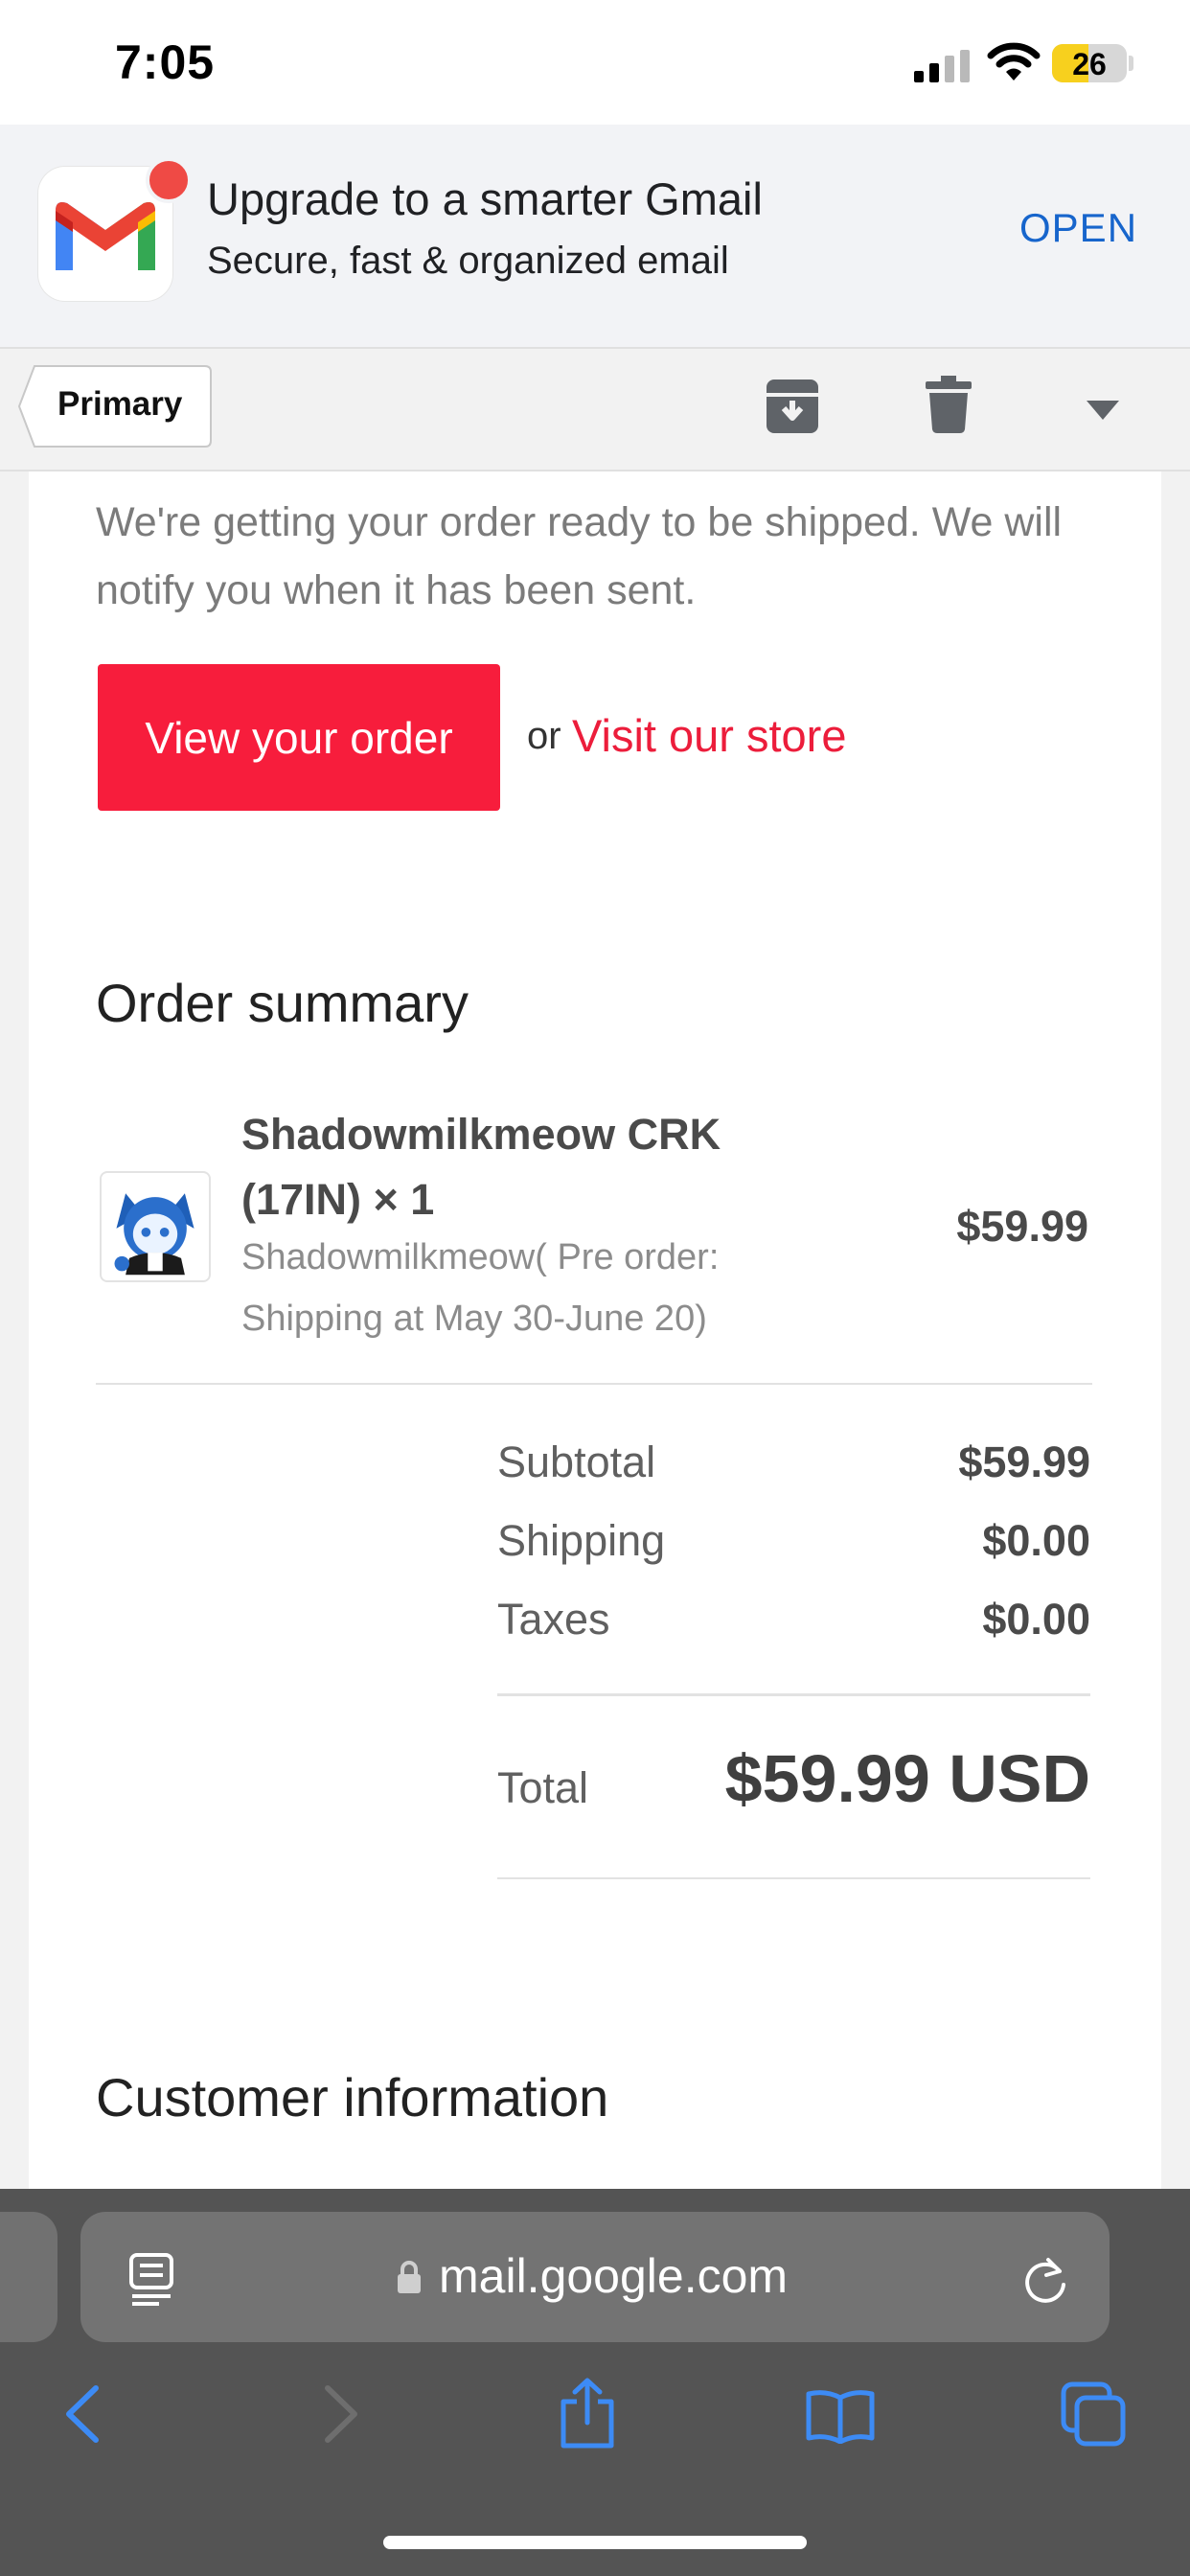 This screenshot has height=2576, width=1190. What do you see at coordinates (410, 2277) in the screenshot?
I see `lock-icon` at bounding box center [410, 2277].